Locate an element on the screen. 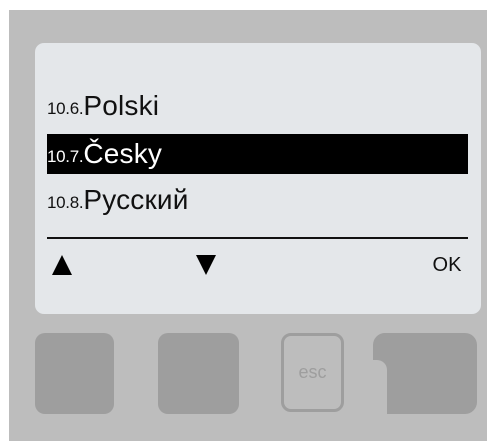  ok-softkey: OK is located at coordinates (447, 265).